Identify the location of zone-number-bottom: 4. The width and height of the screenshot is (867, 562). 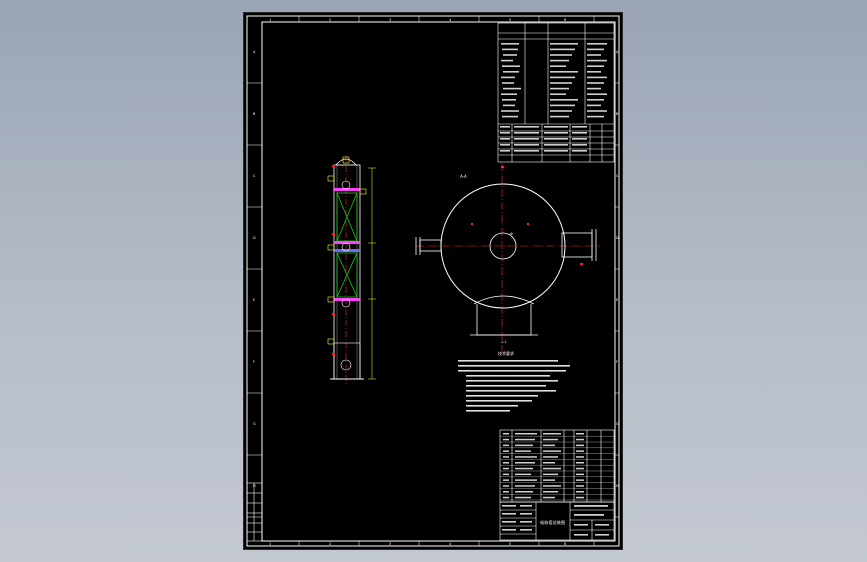
(450, 544).